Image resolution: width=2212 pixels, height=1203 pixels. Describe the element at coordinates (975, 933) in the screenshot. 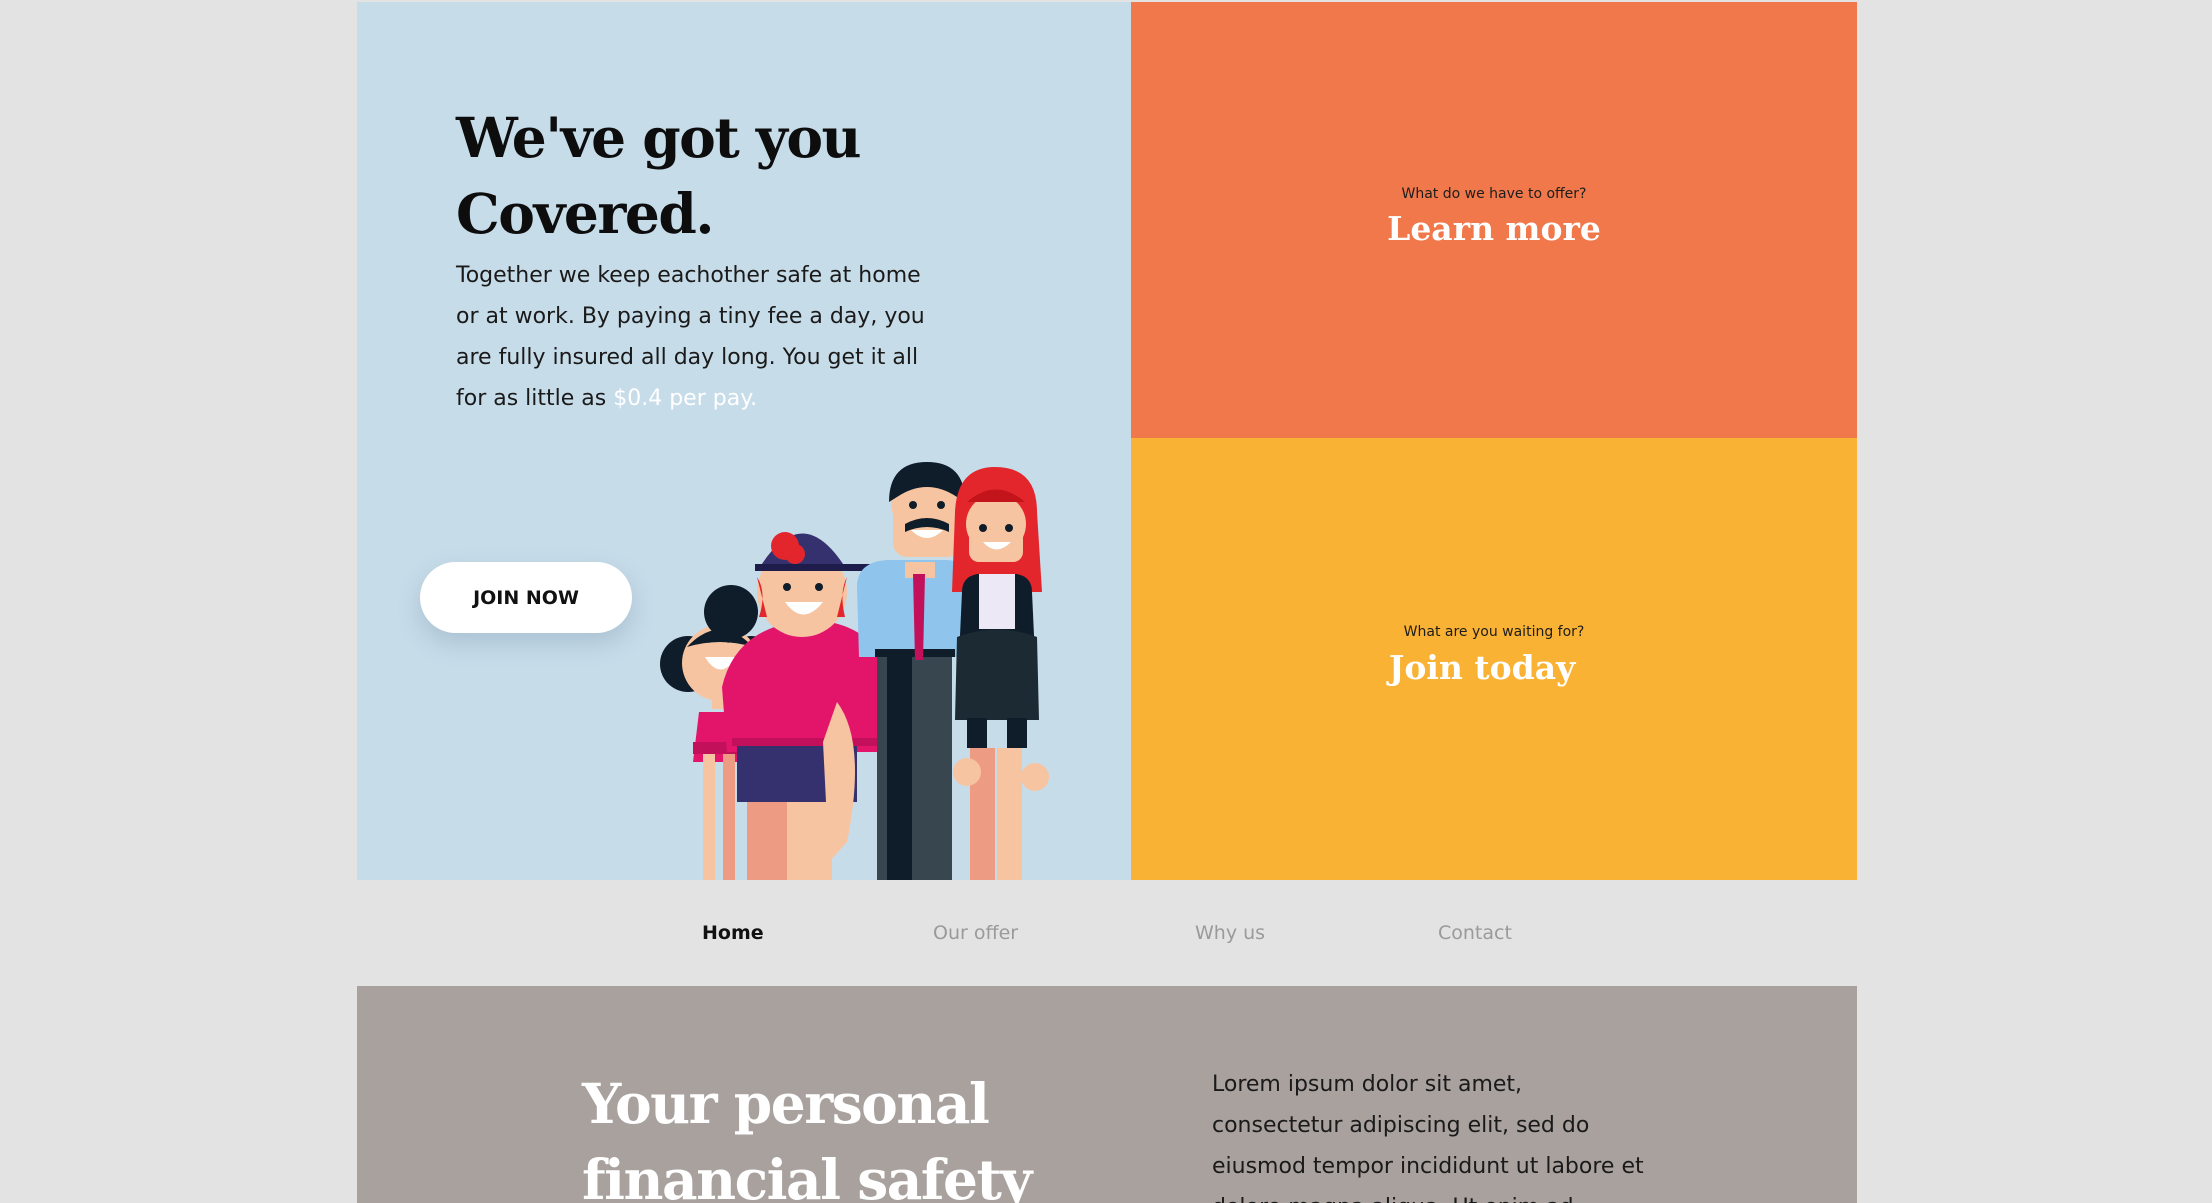

I see `nav-item-our-offer: Our offer` at that location.